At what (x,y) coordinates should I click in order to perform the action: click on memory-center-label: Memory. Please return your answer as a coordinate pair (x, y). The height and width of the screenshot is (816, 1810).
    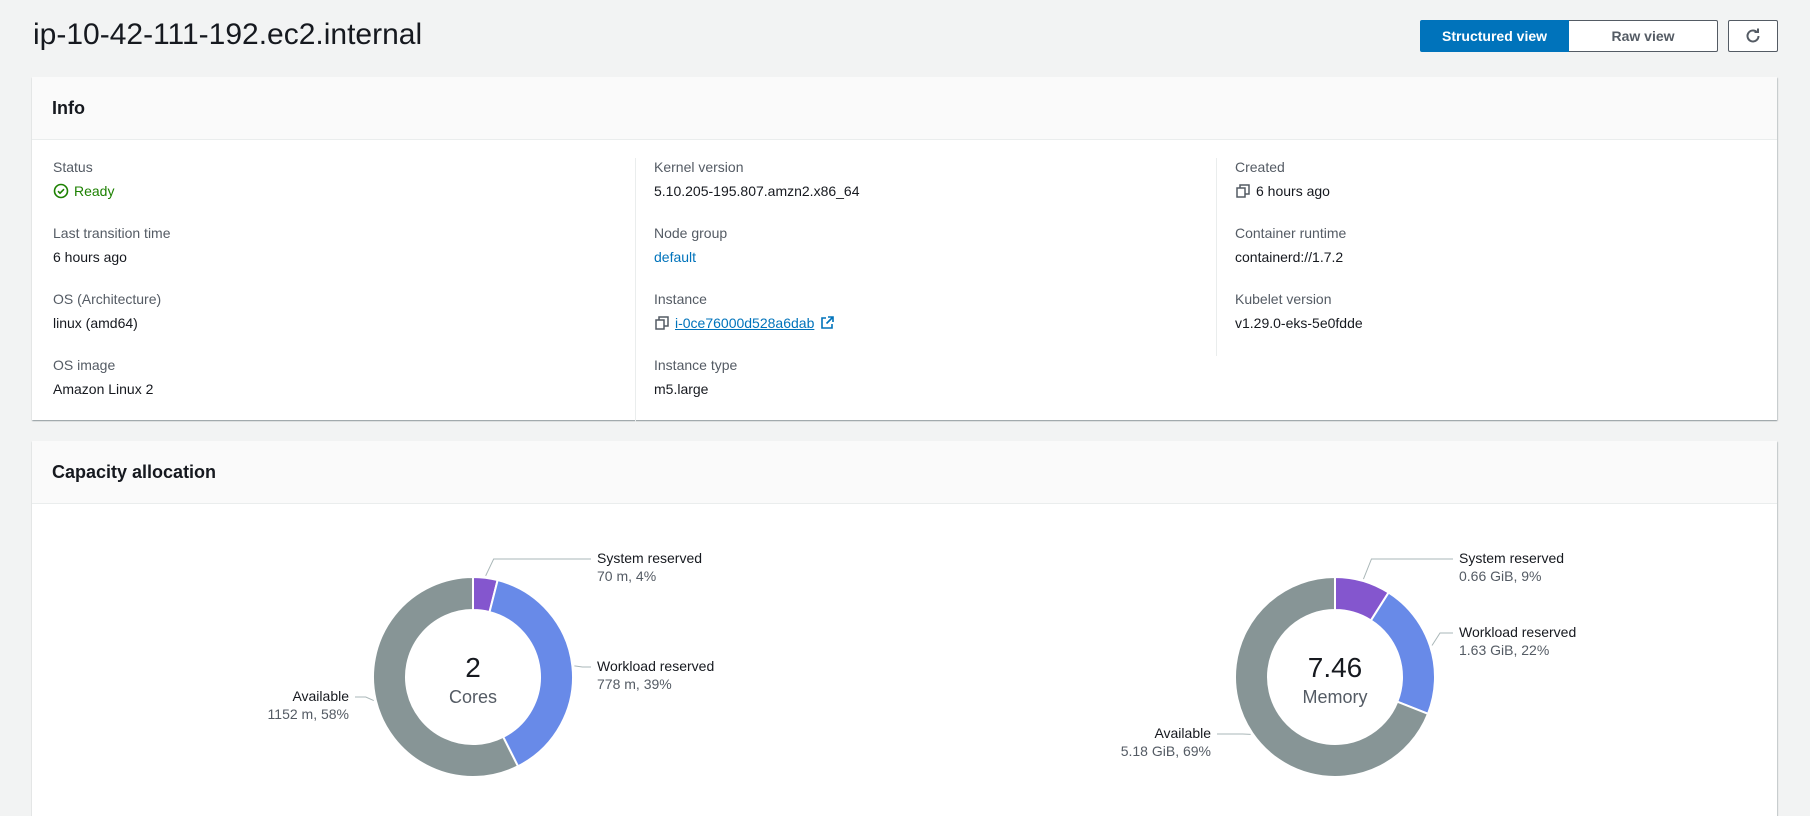
    Looking at the image, I should click on (1334, 697).